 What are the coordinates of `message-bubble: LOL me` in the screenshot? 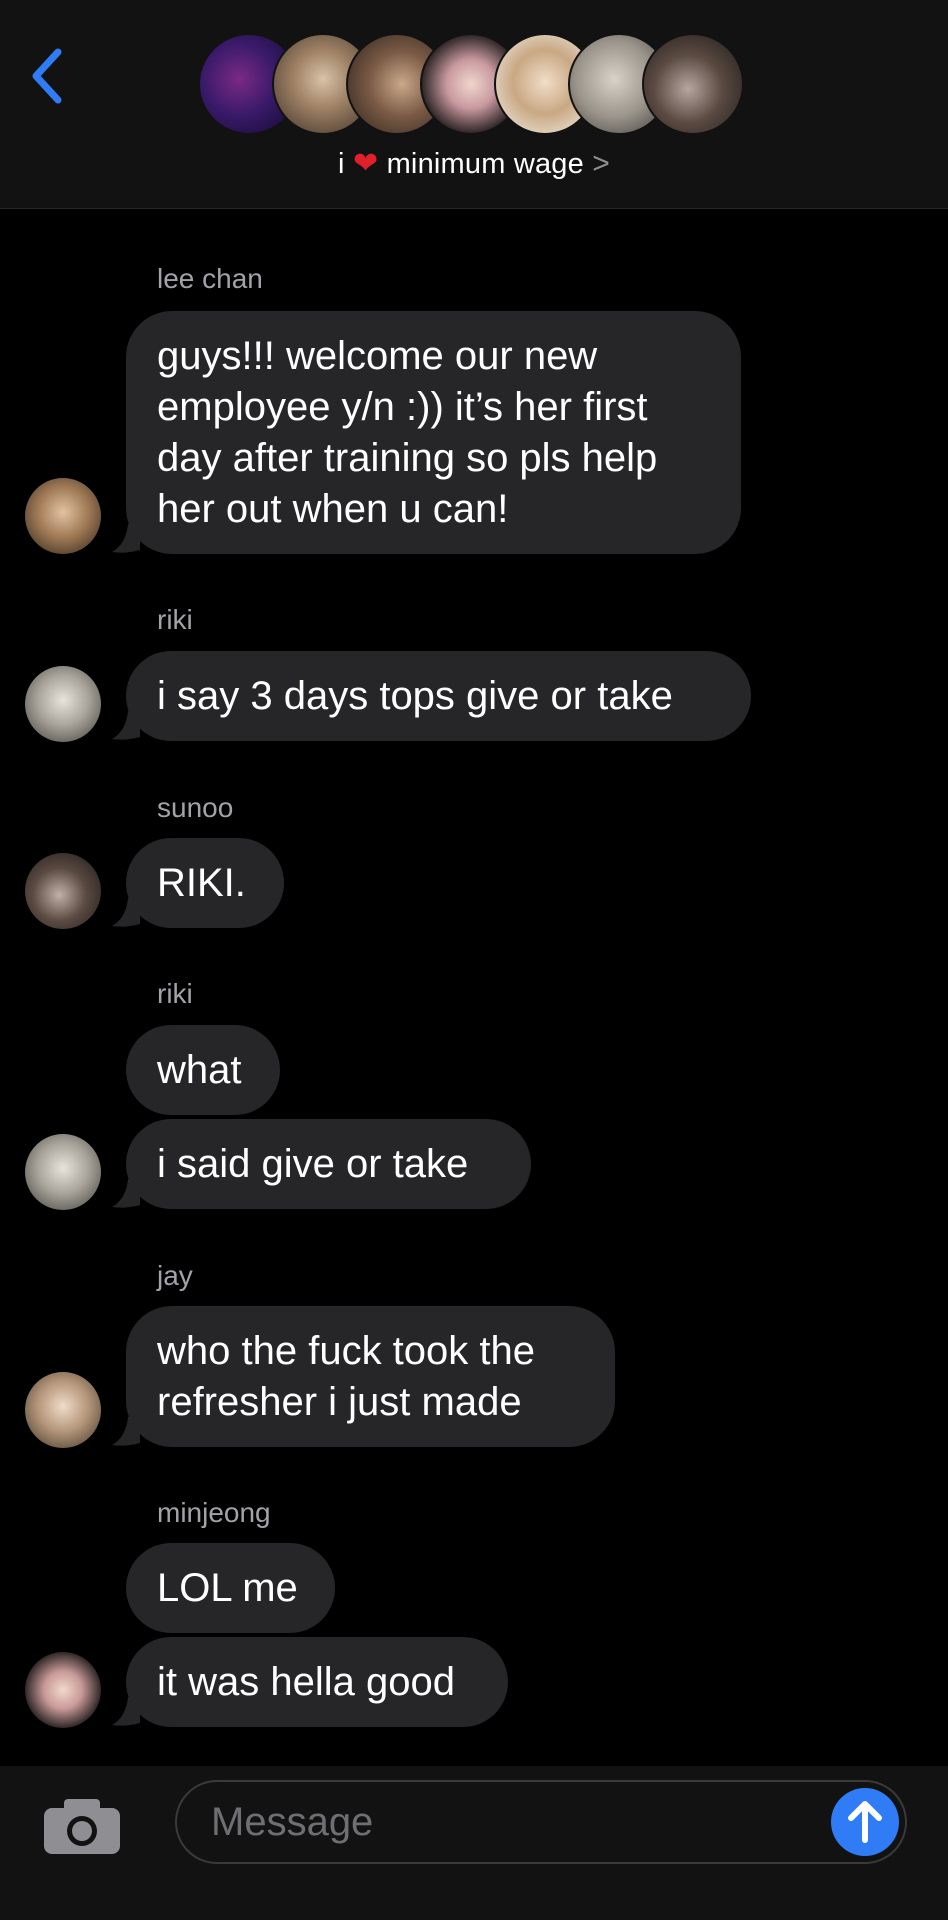 It's located at (230, 1588).